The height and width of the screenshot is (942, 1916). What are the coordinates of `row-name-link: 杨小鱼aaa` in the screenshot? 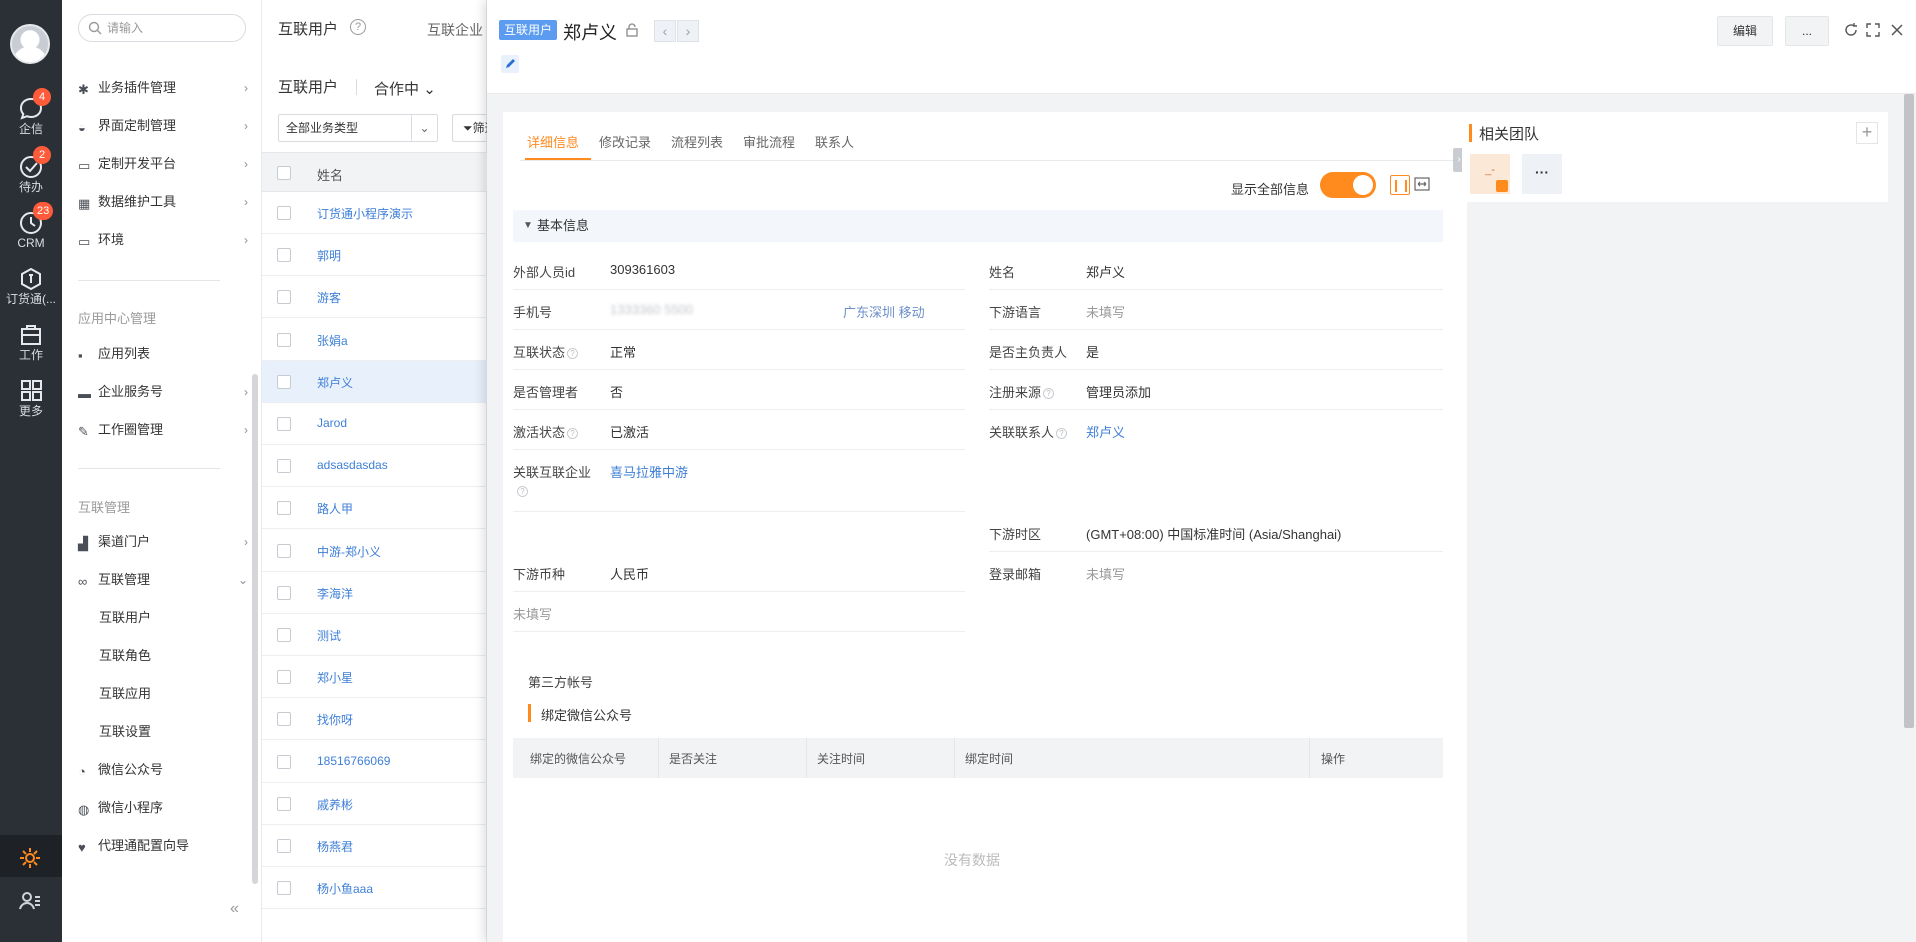 It's located at (345, 888).